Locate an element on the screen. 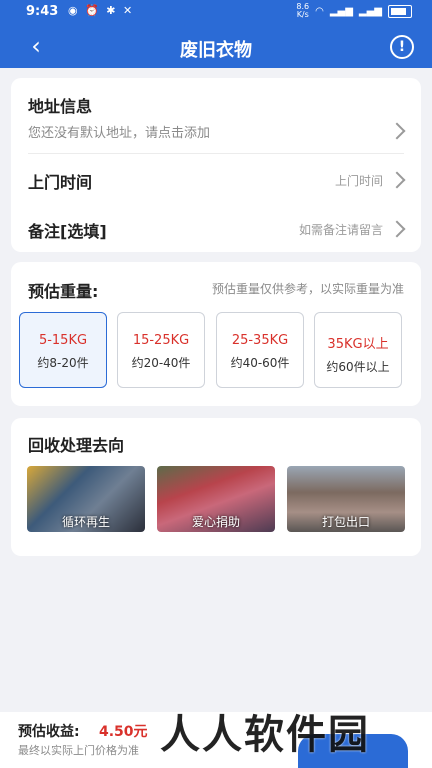 The height and width of the screenshot is (768, 432). estimate-label: 预估收益: is located at coordinates (49, 732).